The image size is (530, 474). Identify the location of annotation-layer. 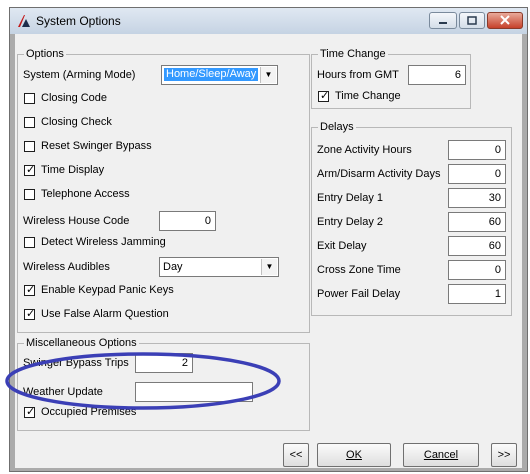
(143, 381).